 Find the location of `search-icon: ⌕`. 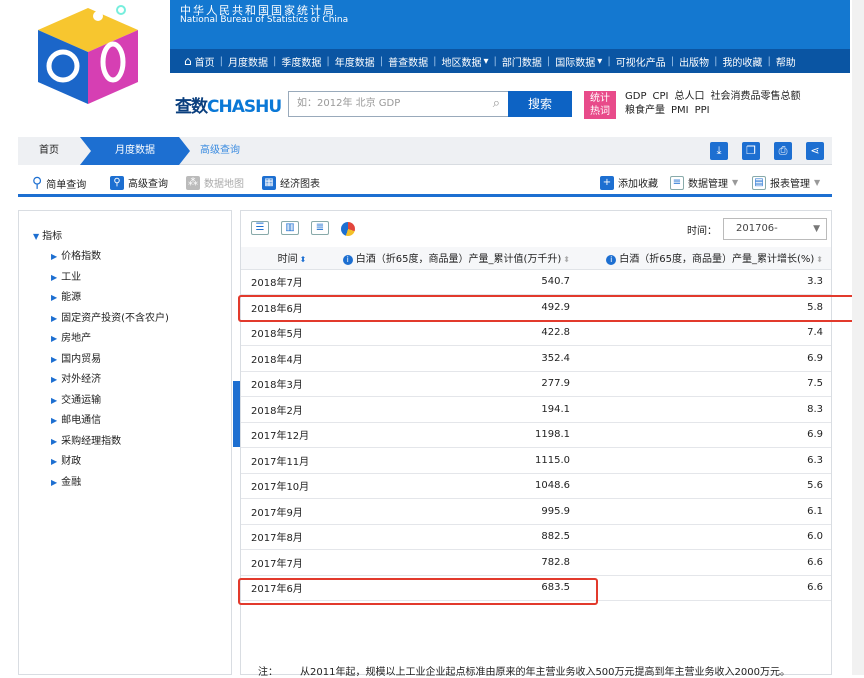

search-icon: ⌕ is located at coordinates (496, 104).